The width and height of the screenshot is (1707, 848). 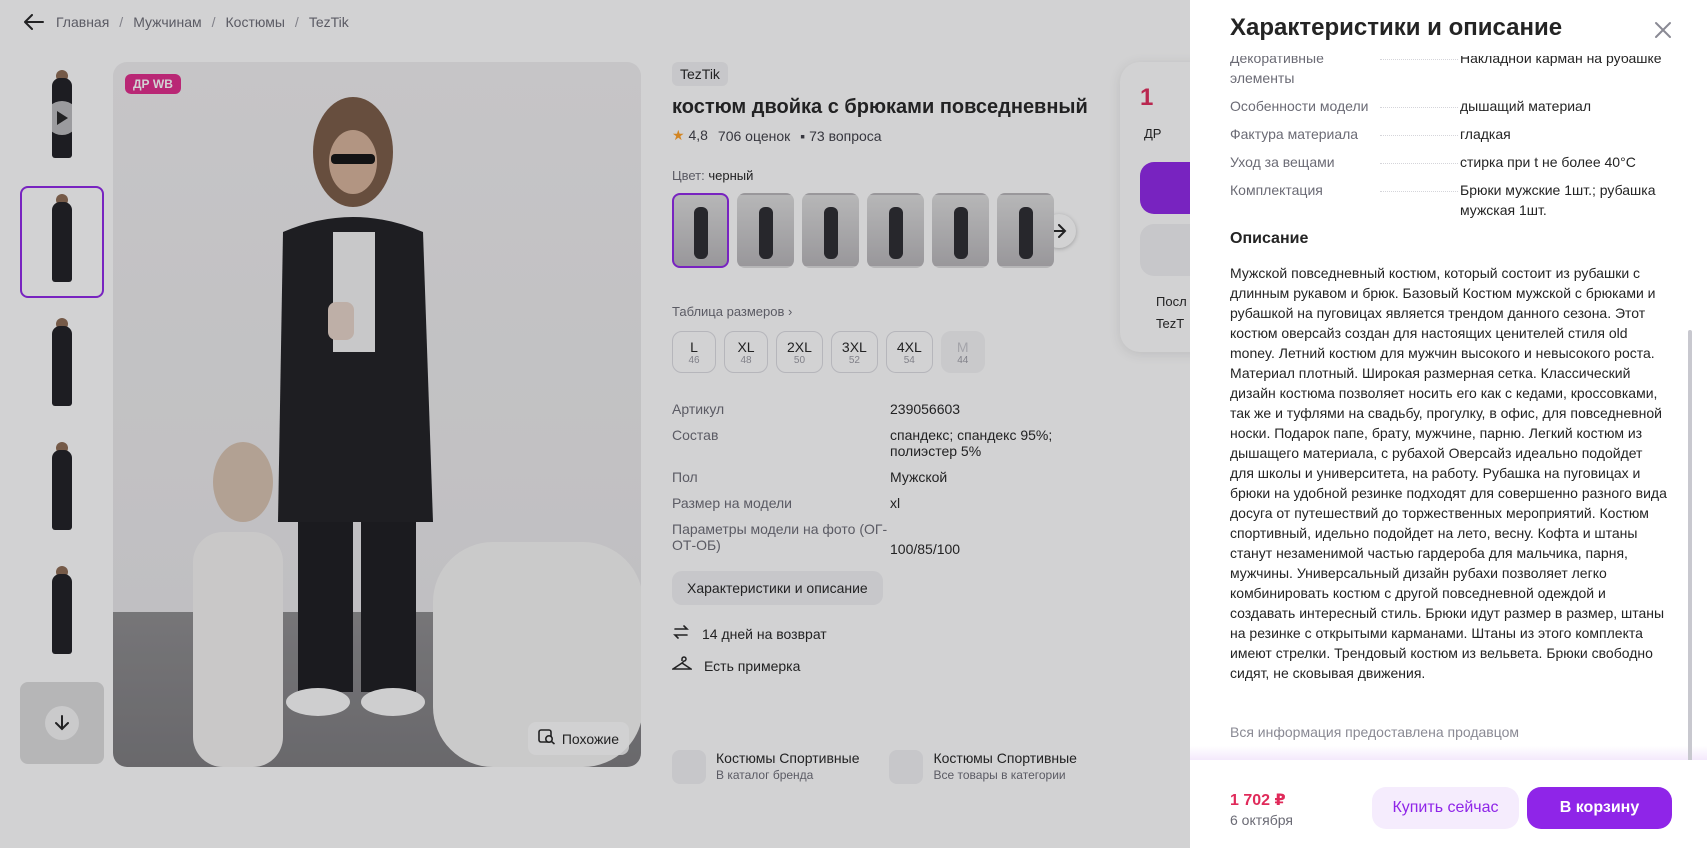 I want to click on close-icon, so click(x=1663, y=30).